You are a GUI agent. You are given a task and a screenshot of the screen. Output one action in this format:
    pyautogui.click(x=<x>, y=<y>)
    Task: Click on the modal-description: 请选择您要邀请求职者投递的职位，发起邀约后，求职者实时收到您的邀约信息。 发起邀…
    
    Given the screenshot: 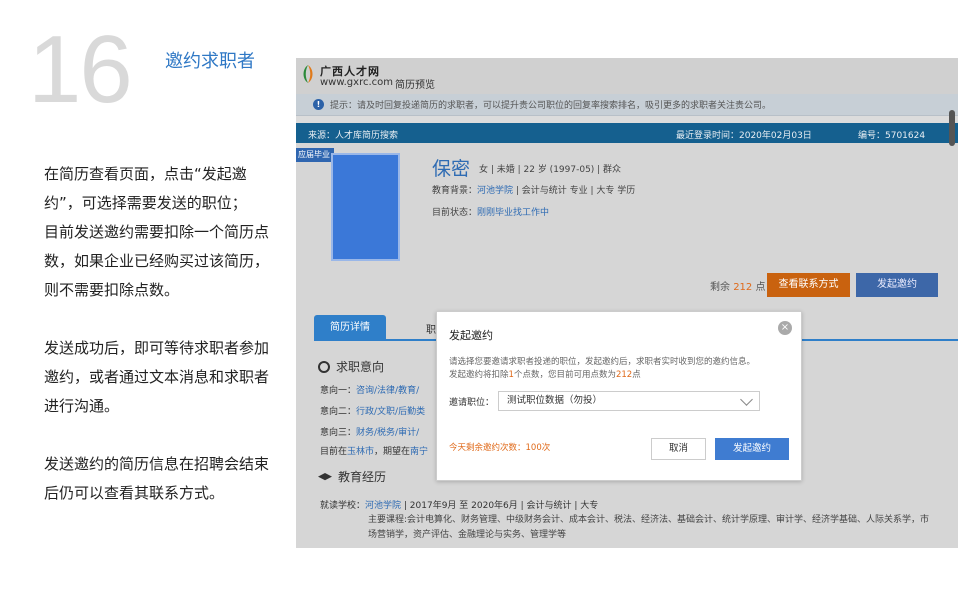 What is the action you would take?
    pyautogui.click(x=602, y=368)
    